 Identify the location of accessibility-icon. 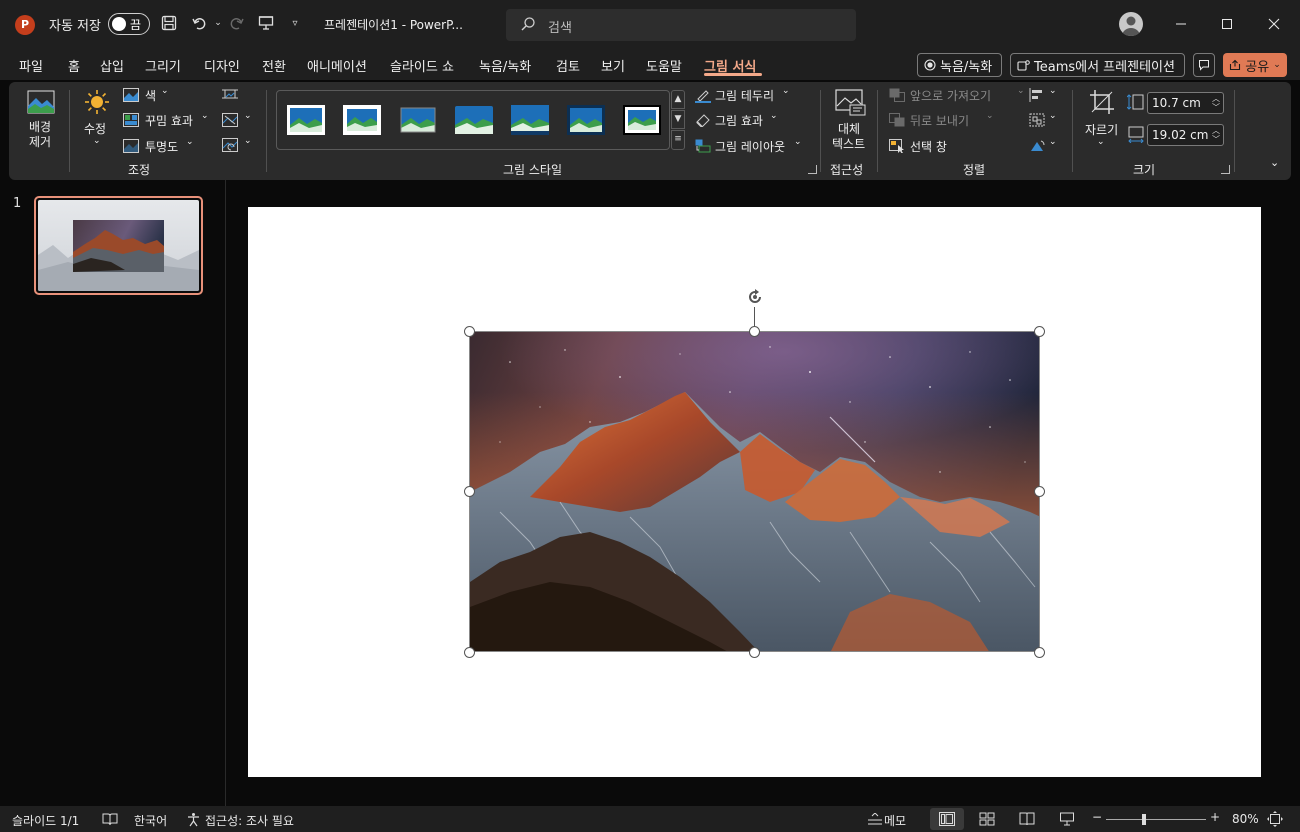
(193, 819).